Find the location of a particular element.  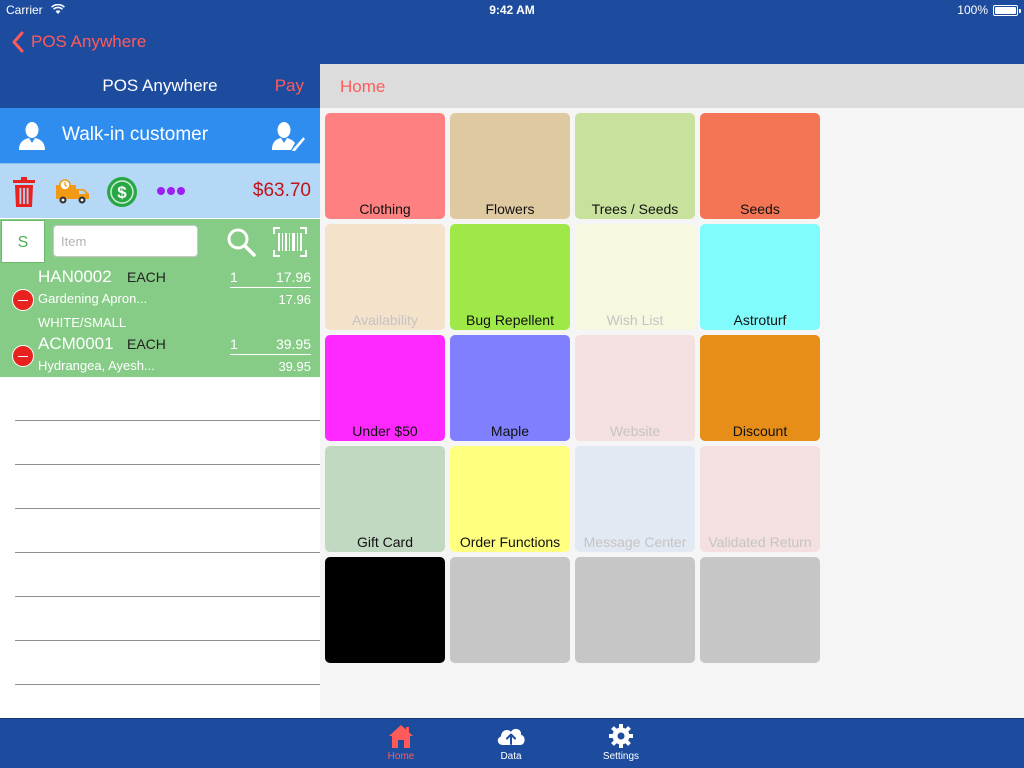

tab-home: Home is located at coordinates (401, 745).